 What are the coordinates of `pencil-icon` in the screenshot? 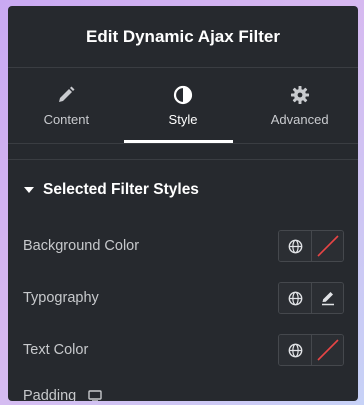 It's located at (67, 94).